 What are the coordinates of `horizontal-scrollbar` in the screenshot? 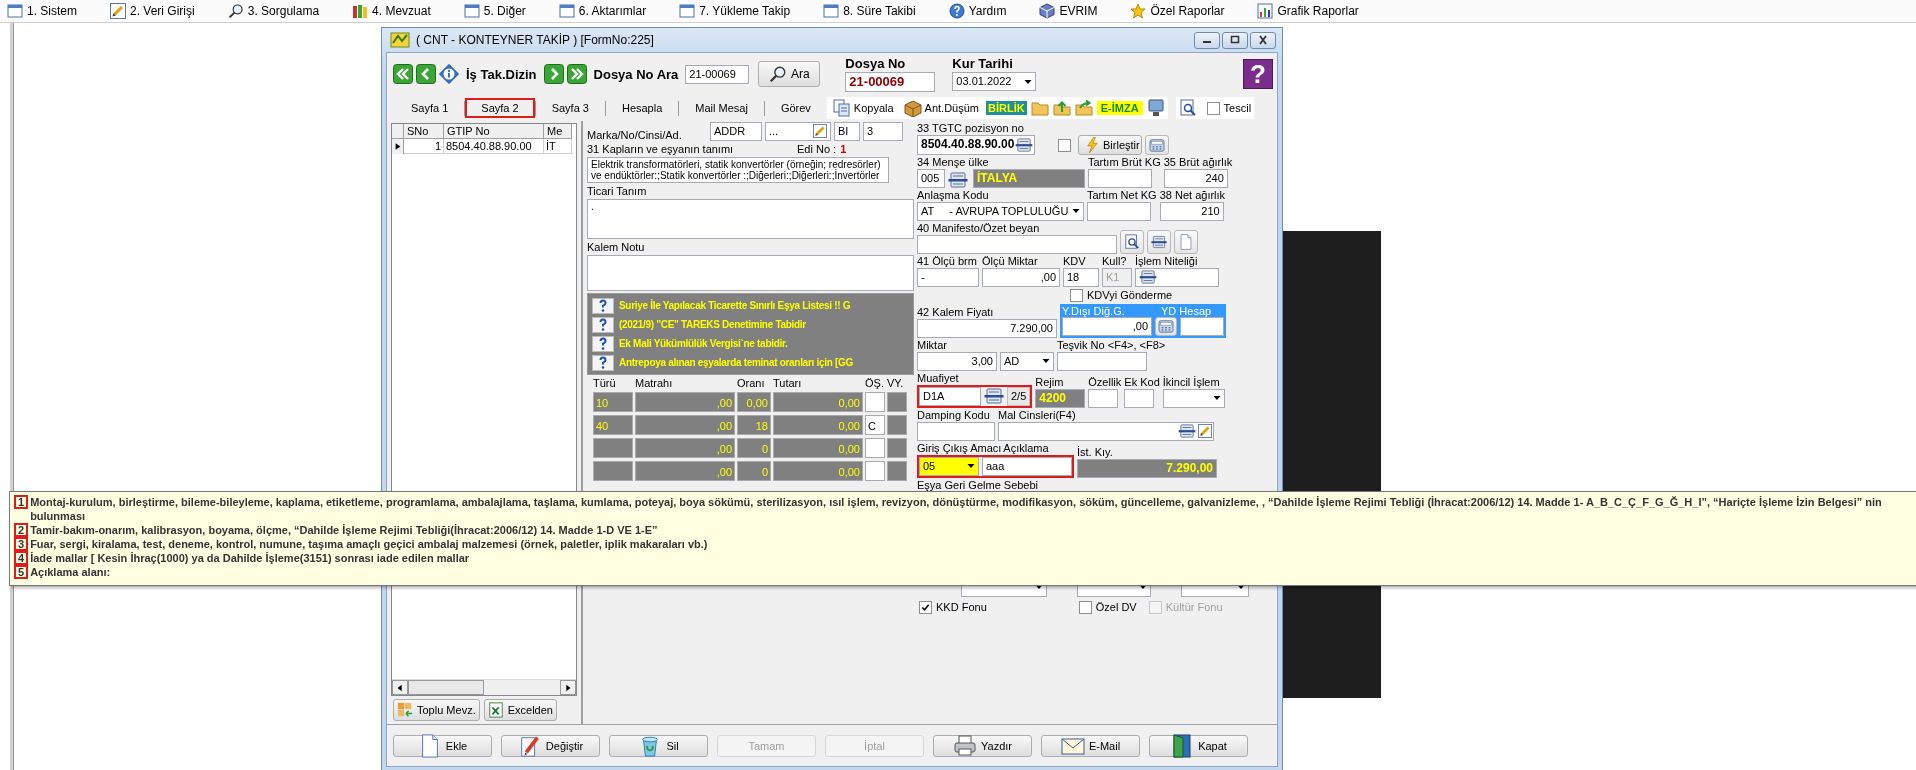 It's located at (484, 687).